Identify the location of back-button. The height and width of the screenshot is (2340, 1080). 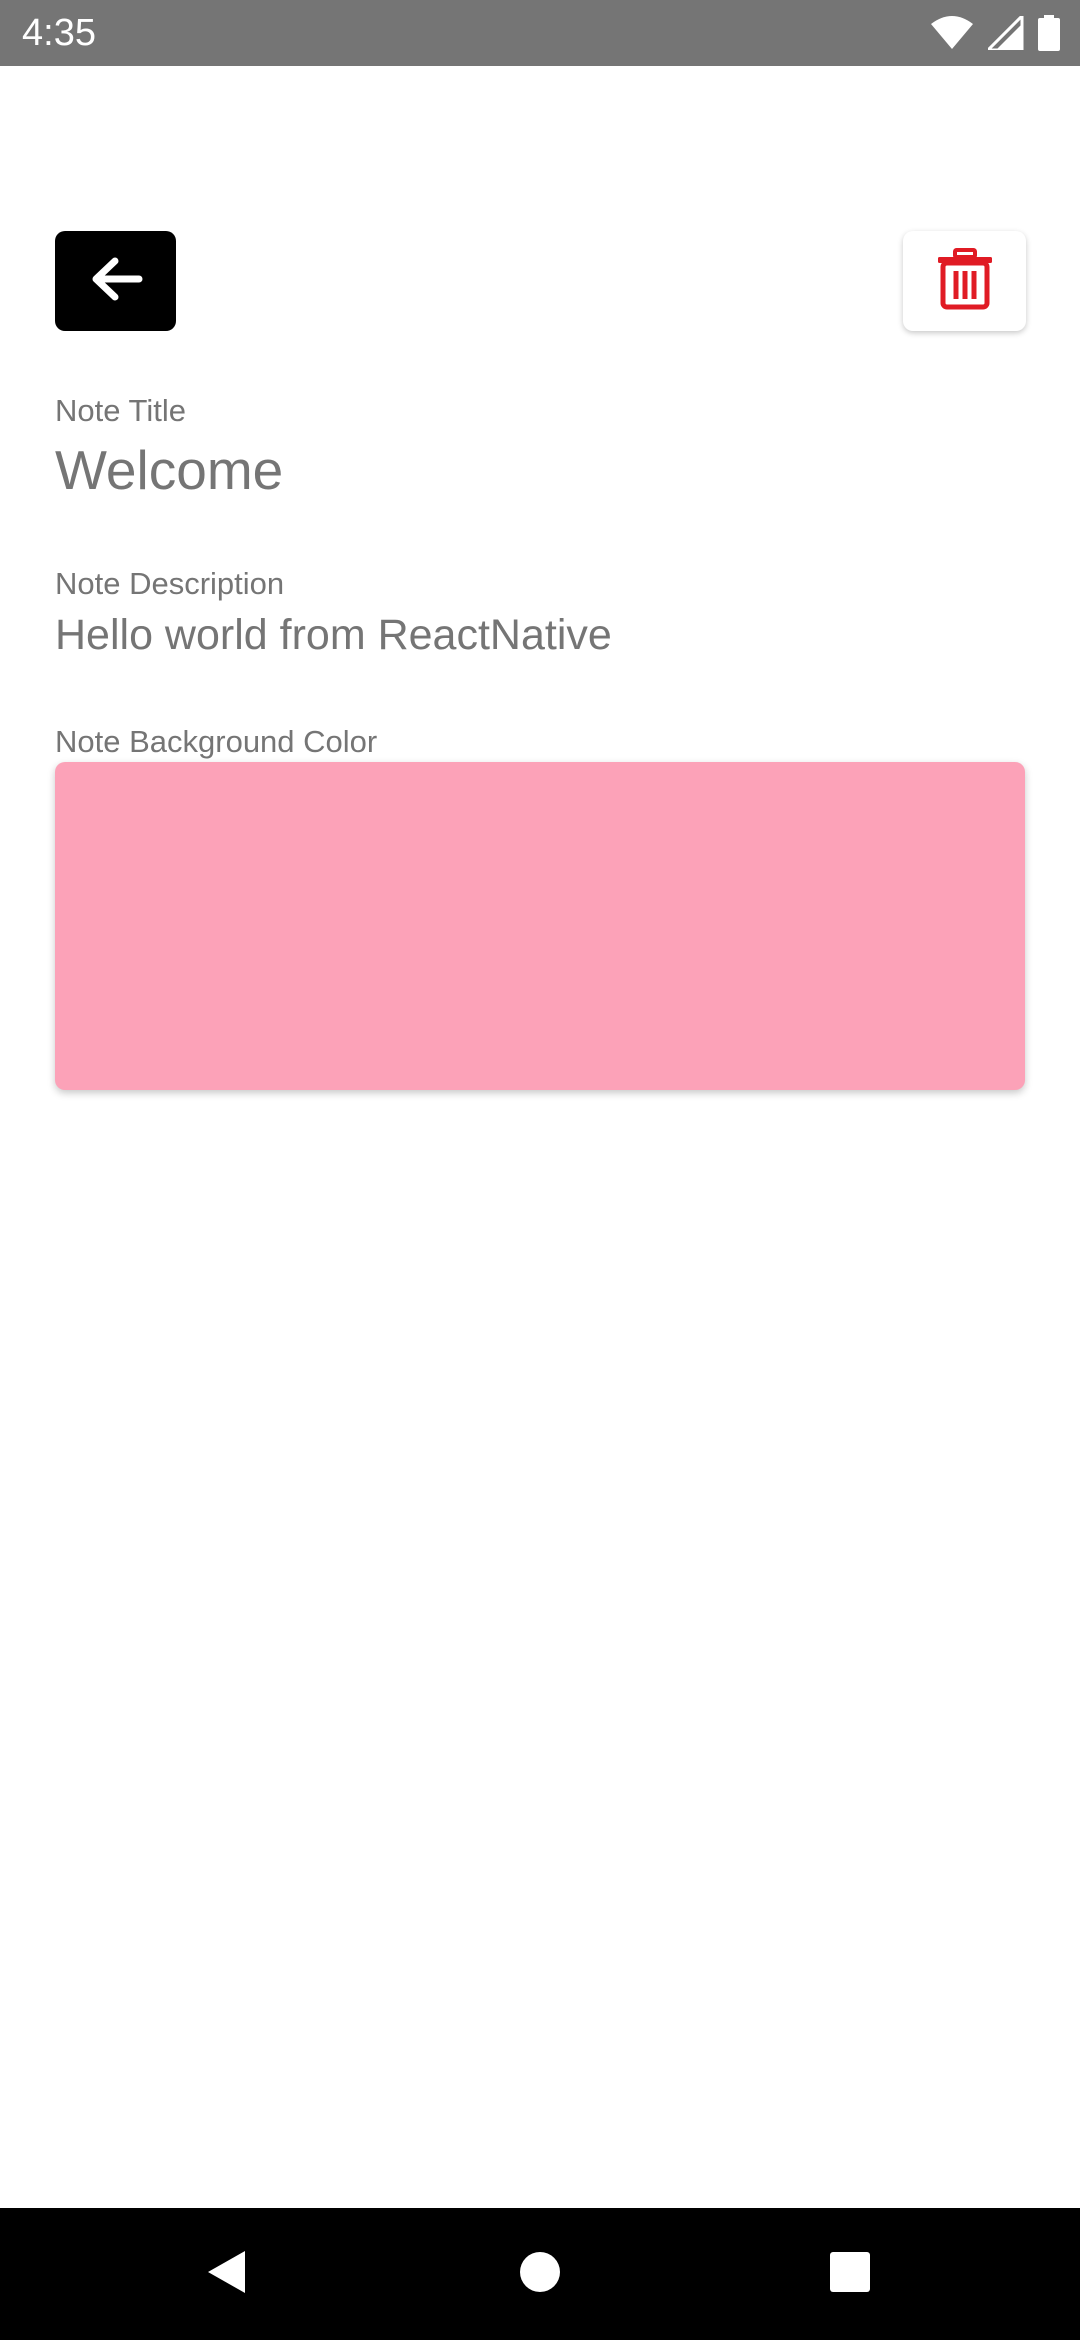
(115, 281).